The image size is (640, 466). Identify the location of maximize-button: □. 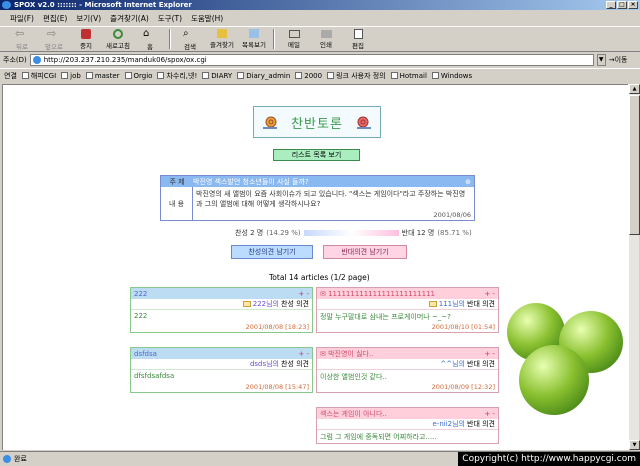
(622, 5).